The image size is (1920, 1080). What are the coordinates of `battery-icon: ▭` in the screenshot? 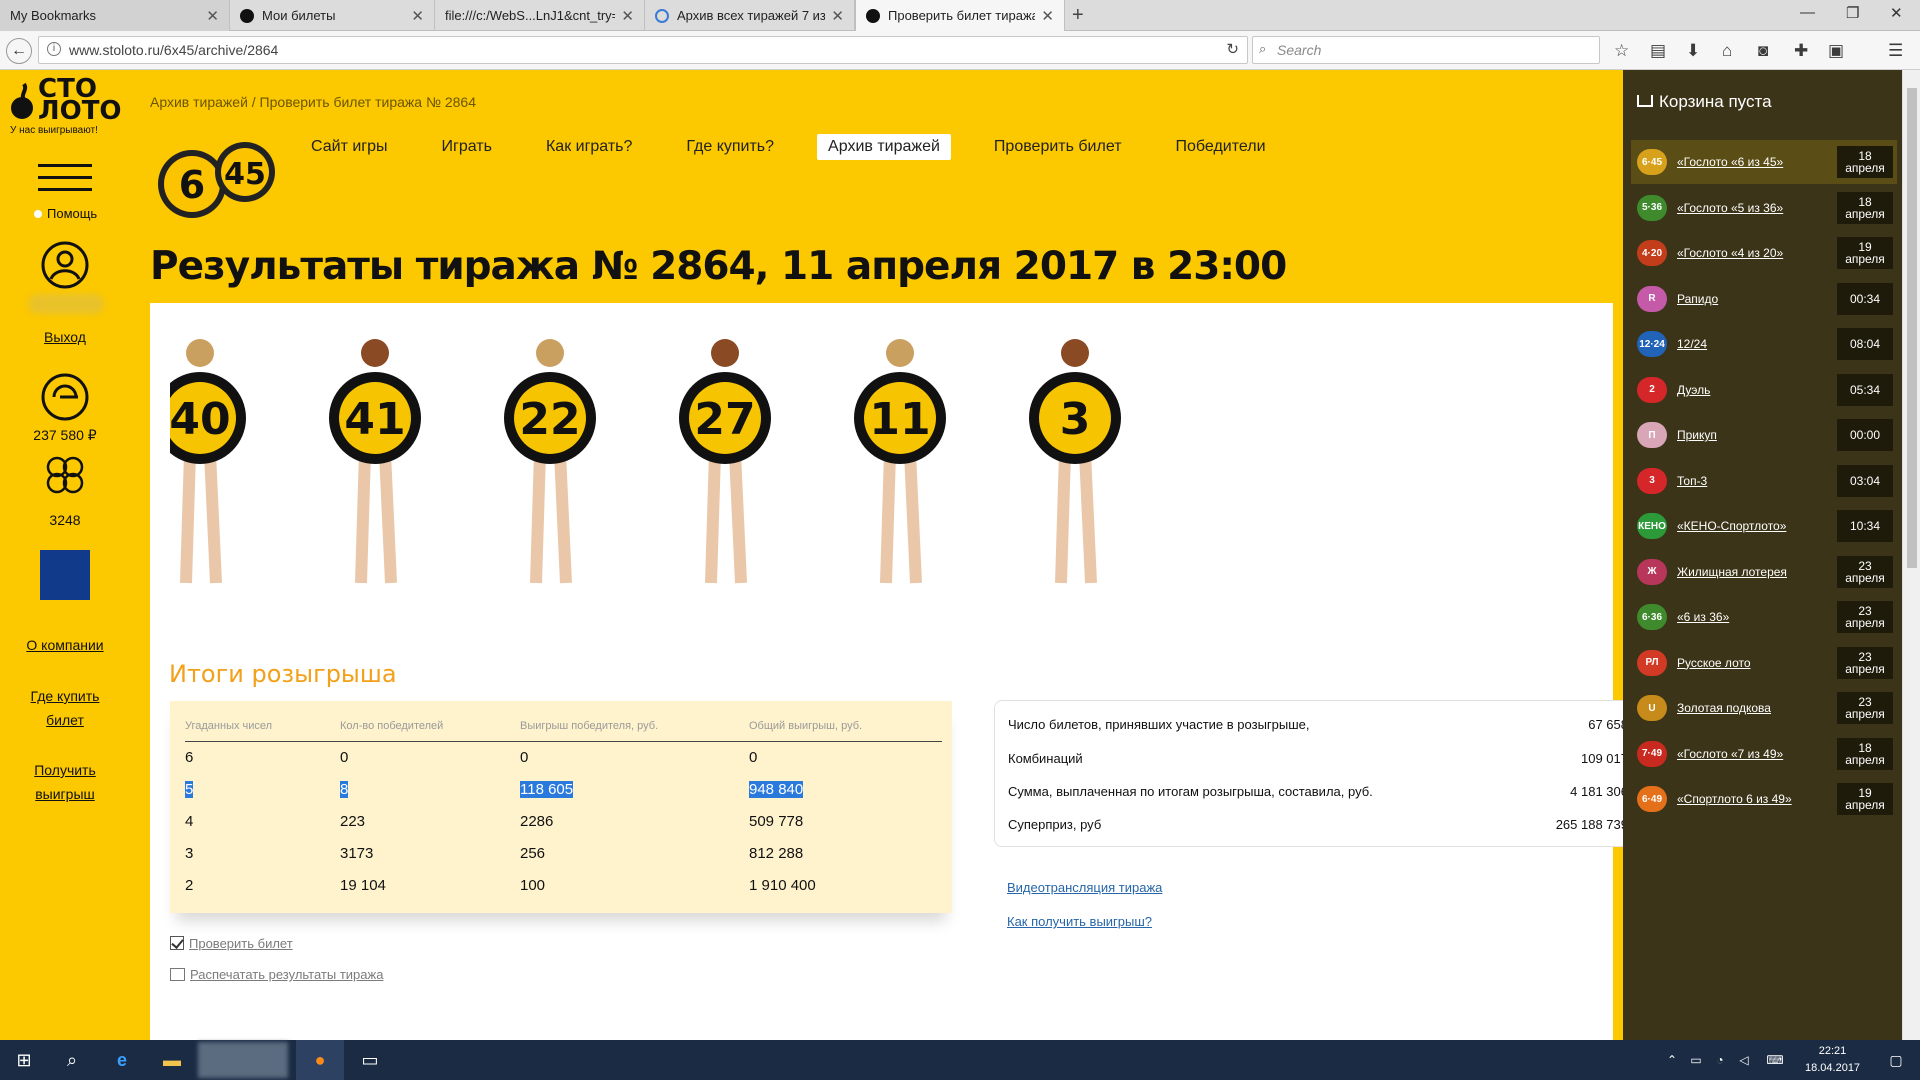 It's located at (1696, 1060).